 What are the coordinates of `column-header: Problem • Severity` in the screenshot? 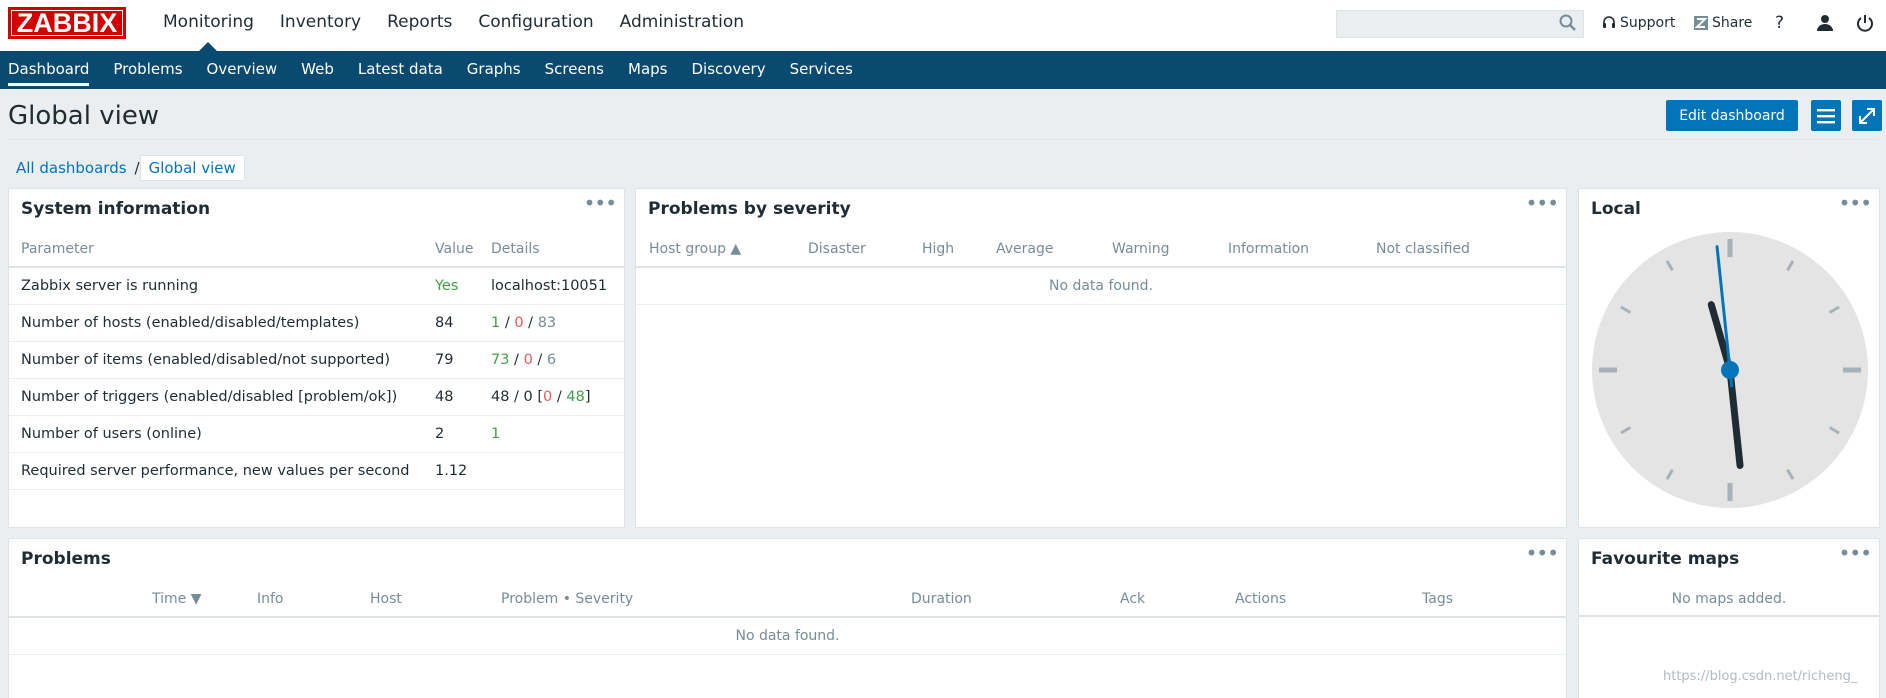 It's located at (706, 599).